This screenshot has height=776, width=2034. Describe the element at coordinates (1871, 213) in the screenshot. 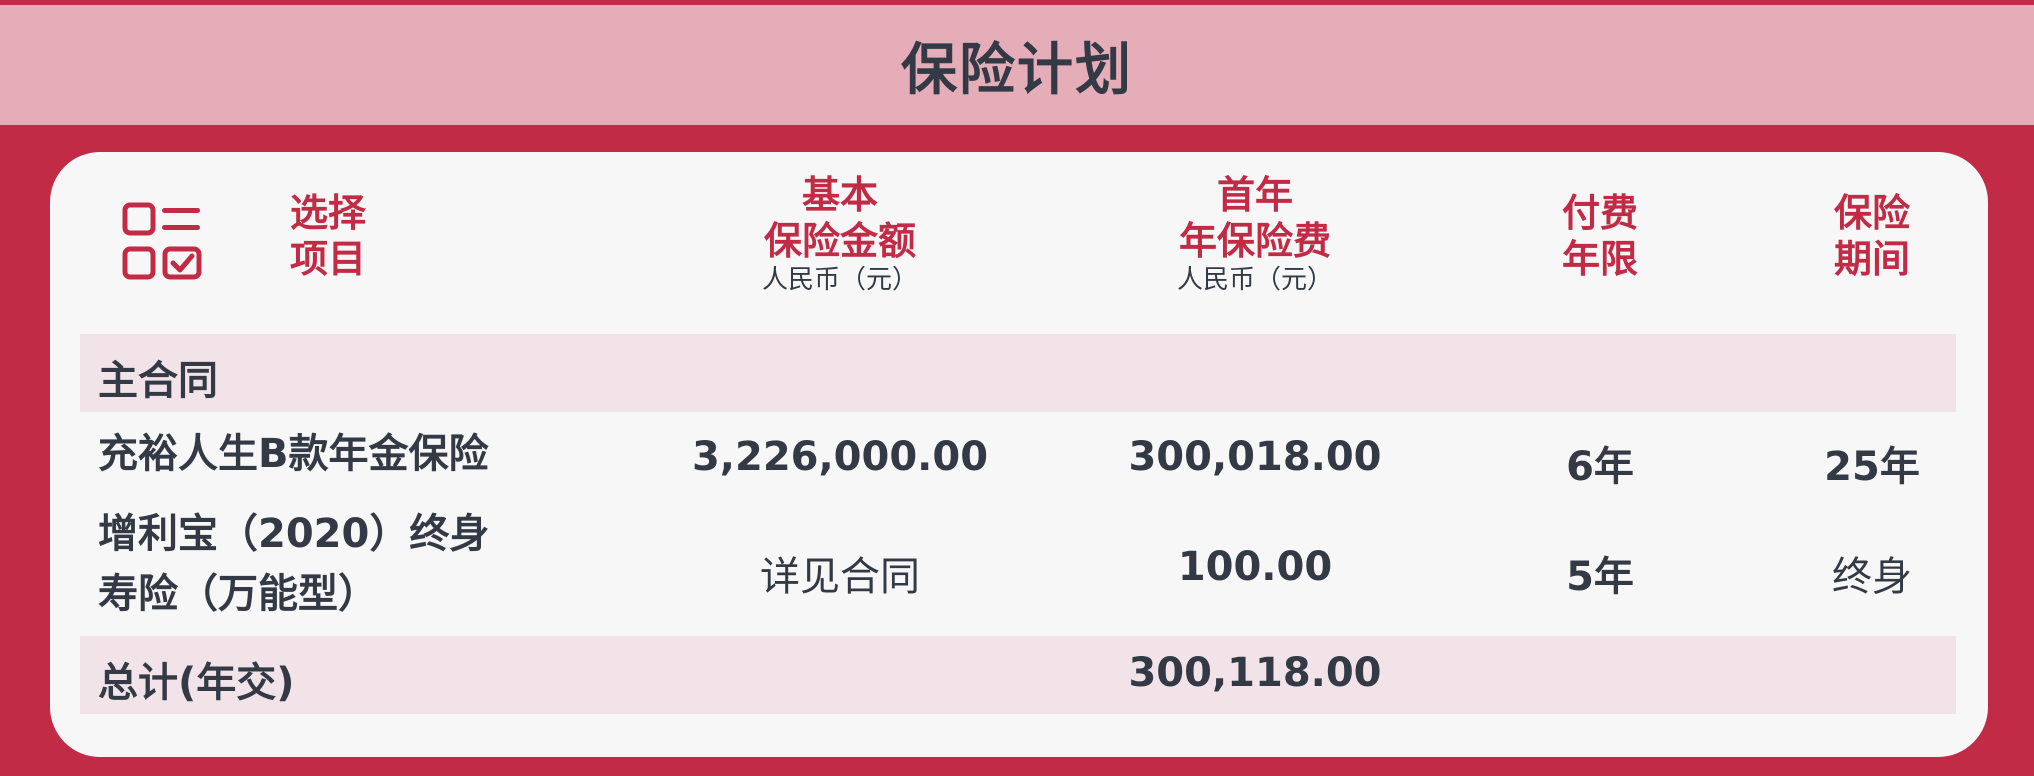

I see `header-coverage-line1: 保险` at that location.